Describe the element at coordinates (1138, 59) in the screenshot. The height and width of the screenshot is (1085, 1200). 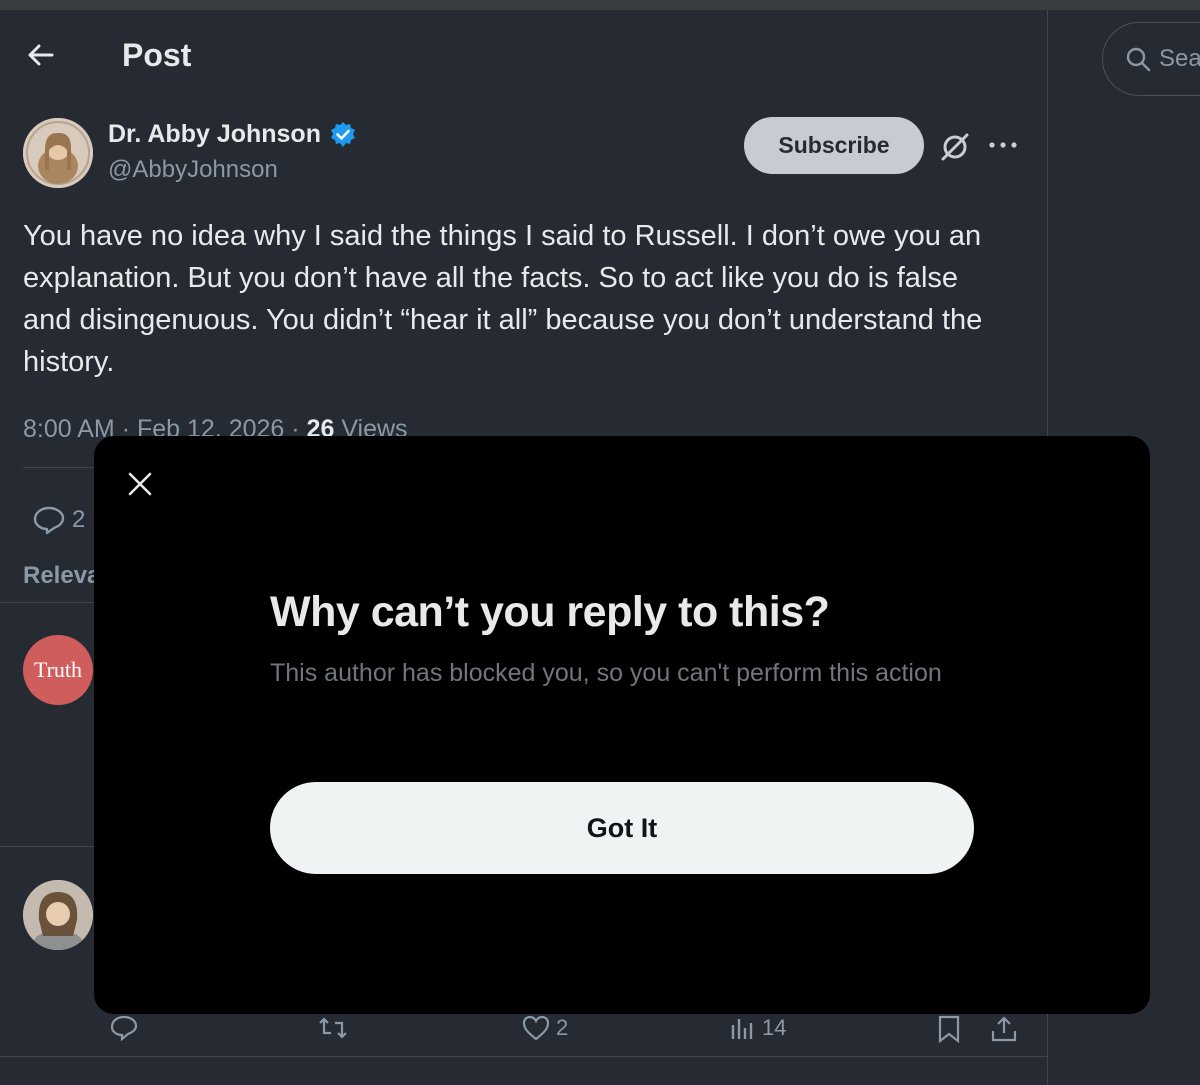
I see `search-icon` at that location.